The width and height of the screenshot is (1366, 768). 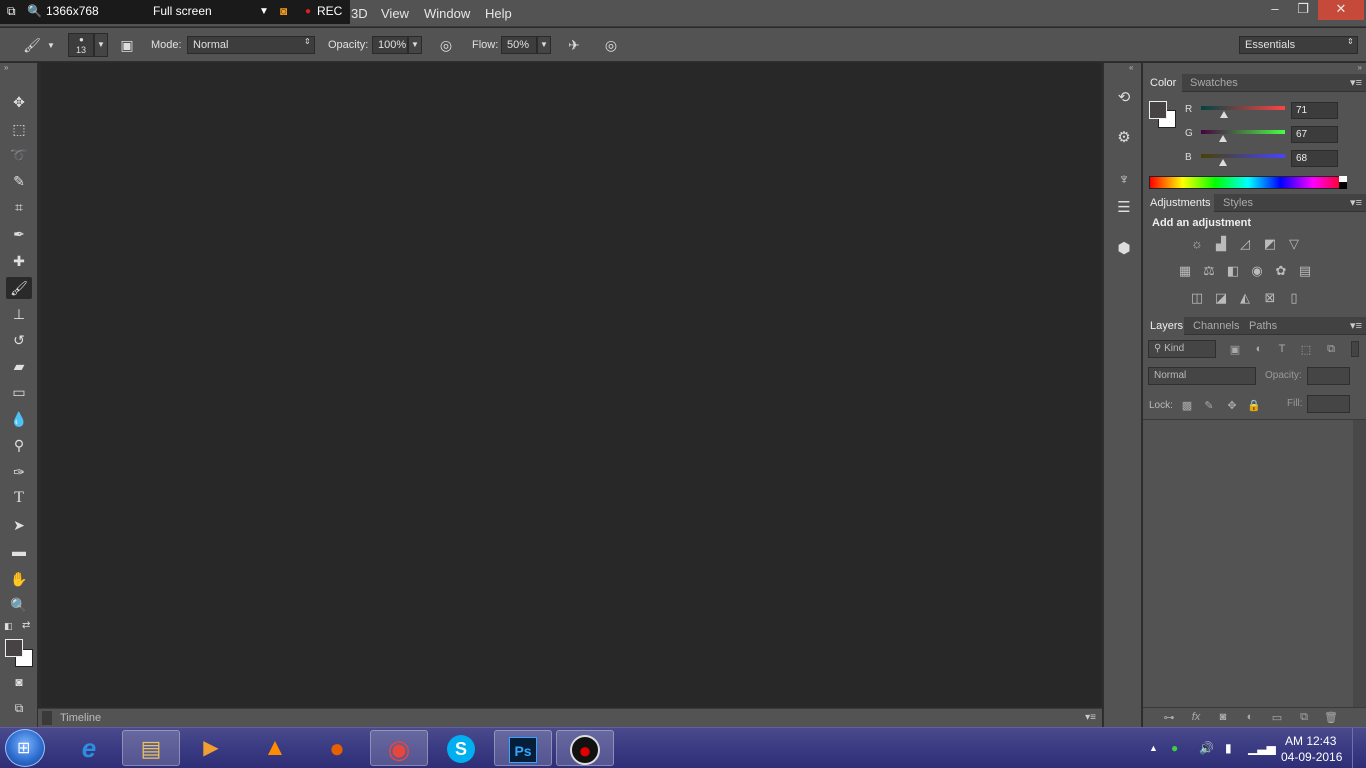 I want to click on filter-shape-icon: ⬚, so click(x=1306, y=349).